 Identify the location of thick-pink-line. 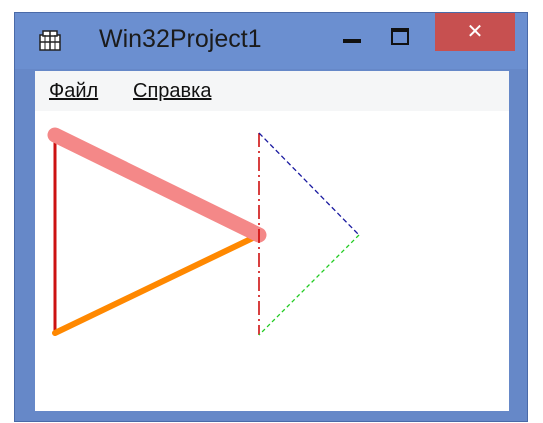
(157, 185).